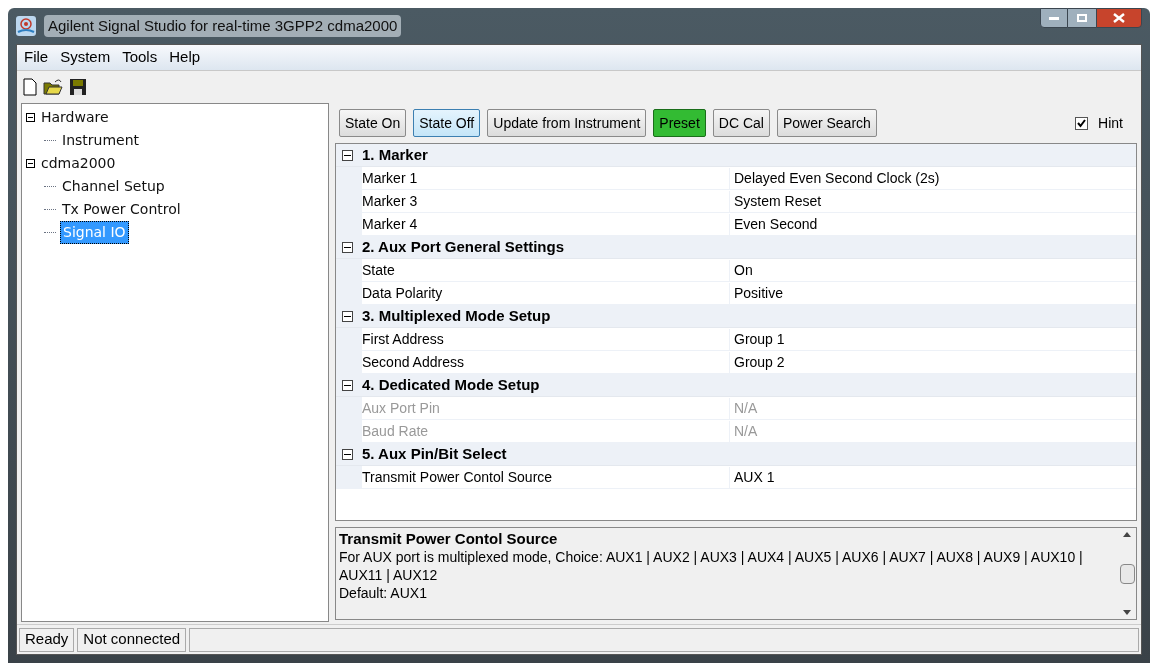  Describe the element at coordinates (546, 408) in the screenshot. I see `property-name: Aux Port Pin` at that location.